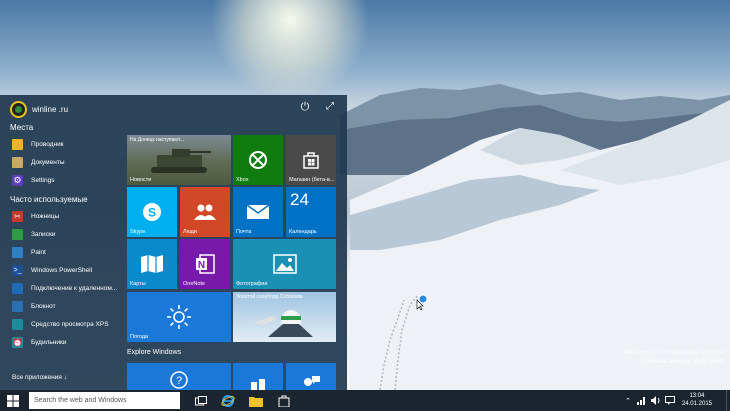 Image resolution: width=730 pixels, height=411 pixels. What do you see at coordinates (62, 270) in the screenshot?
I see `app-item-label: Windows PowerShell` at bounding box center [62, 270].